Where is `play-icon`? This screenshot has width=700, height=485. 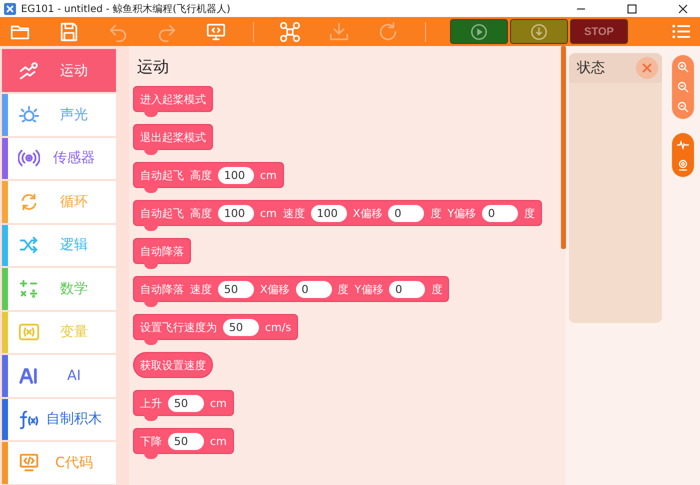
play-icon is located at coordinates (479, 31).